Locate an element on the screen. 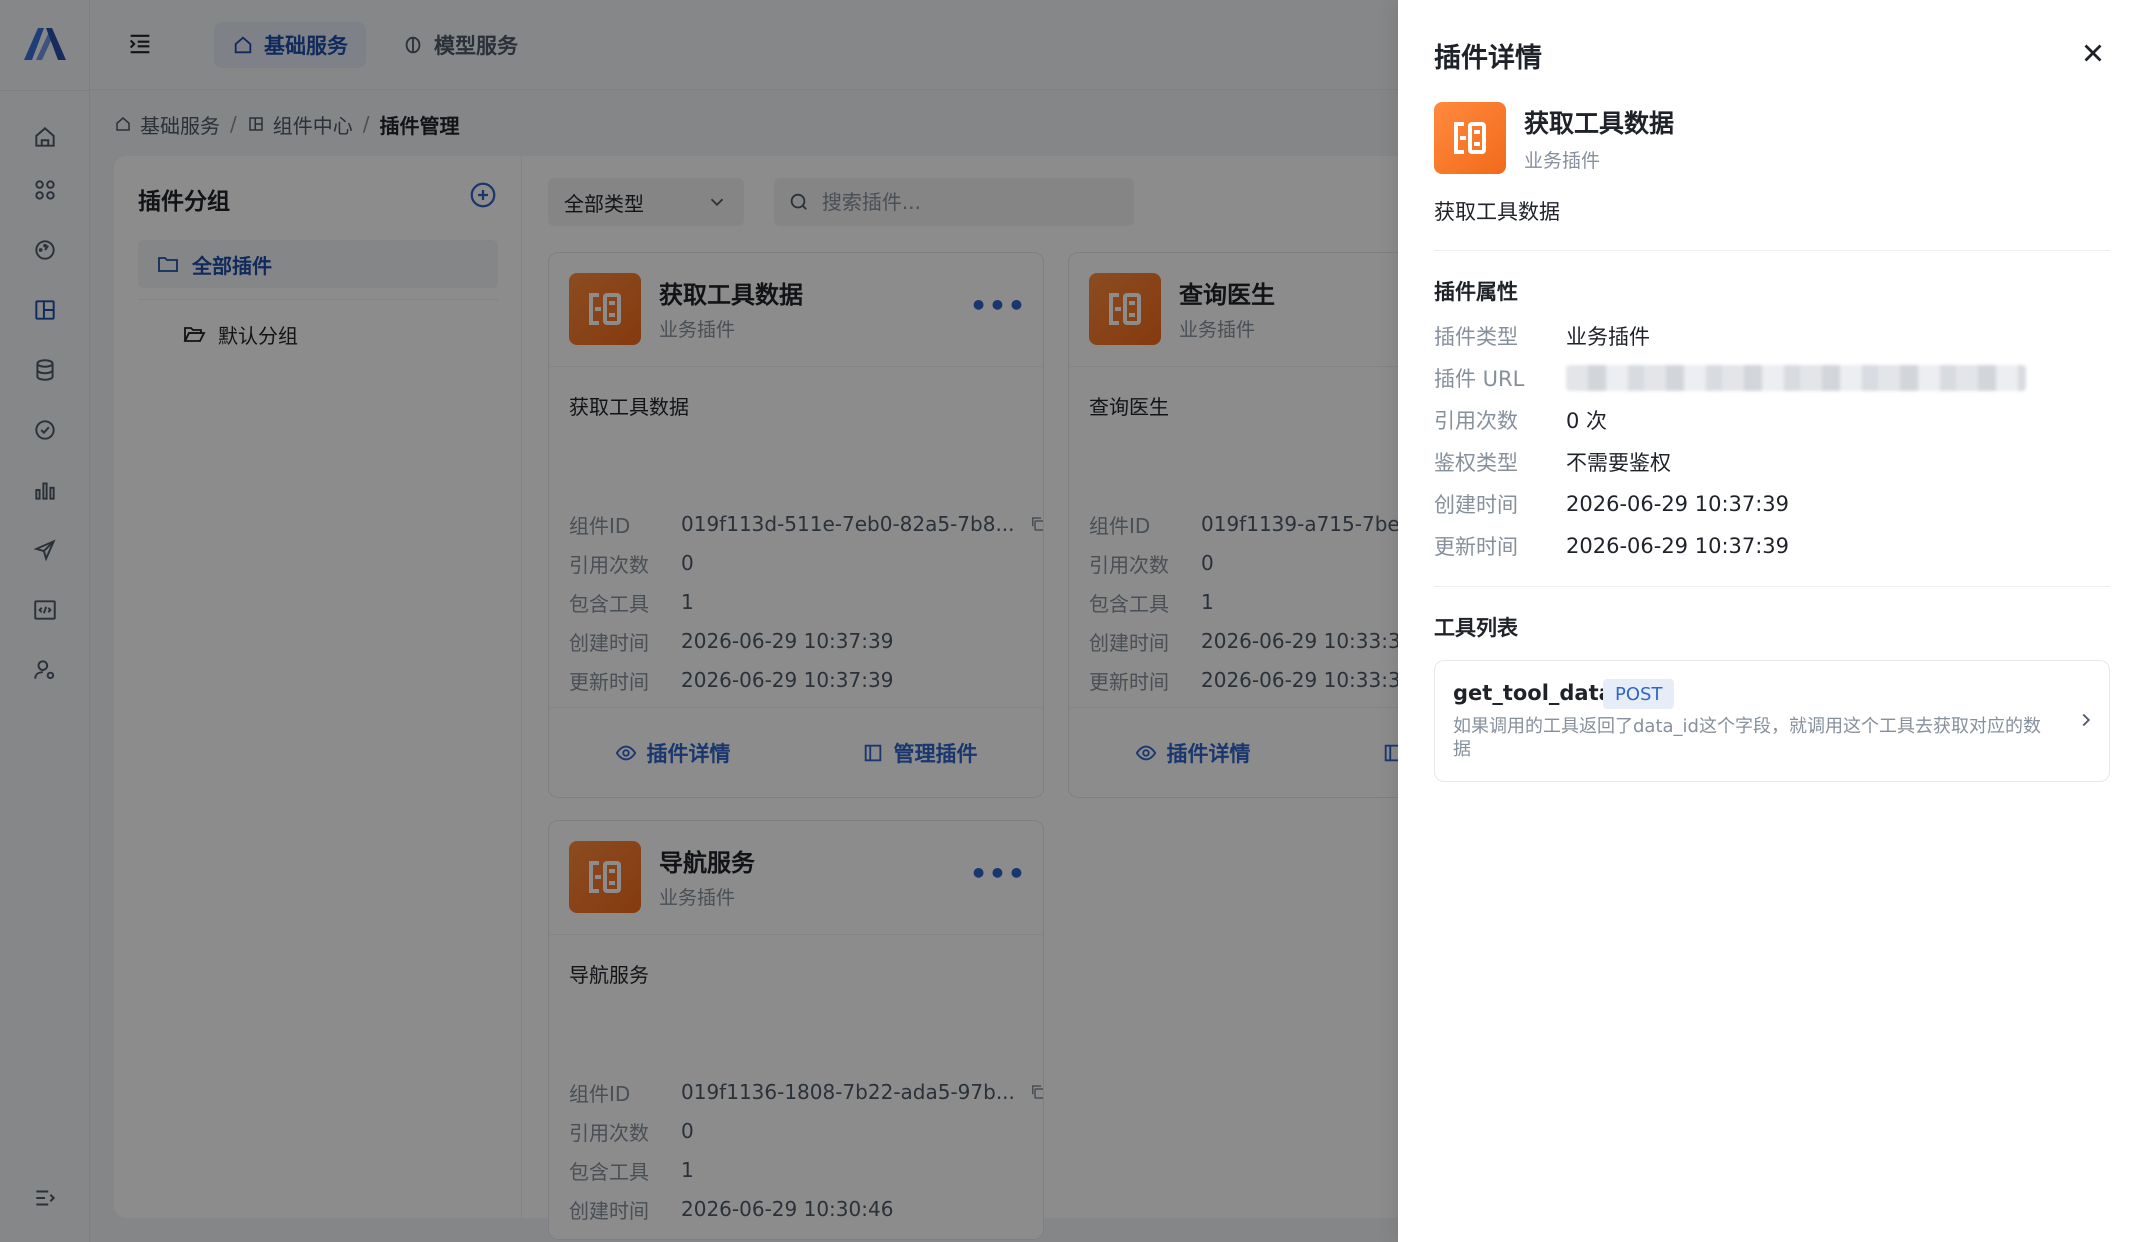 The width and height of the screenshot is (2148, 1242). drawer-plugin-description: 获取工具数据 is located at coordinates (1497, 212).